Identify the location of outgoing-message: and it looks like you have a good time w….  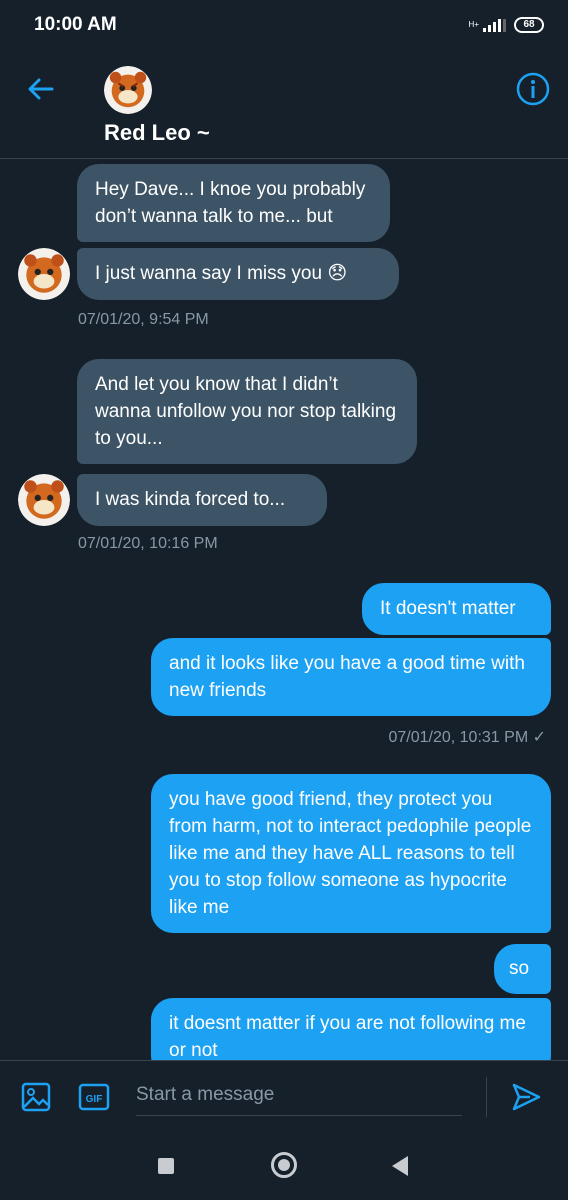
(351, 677).